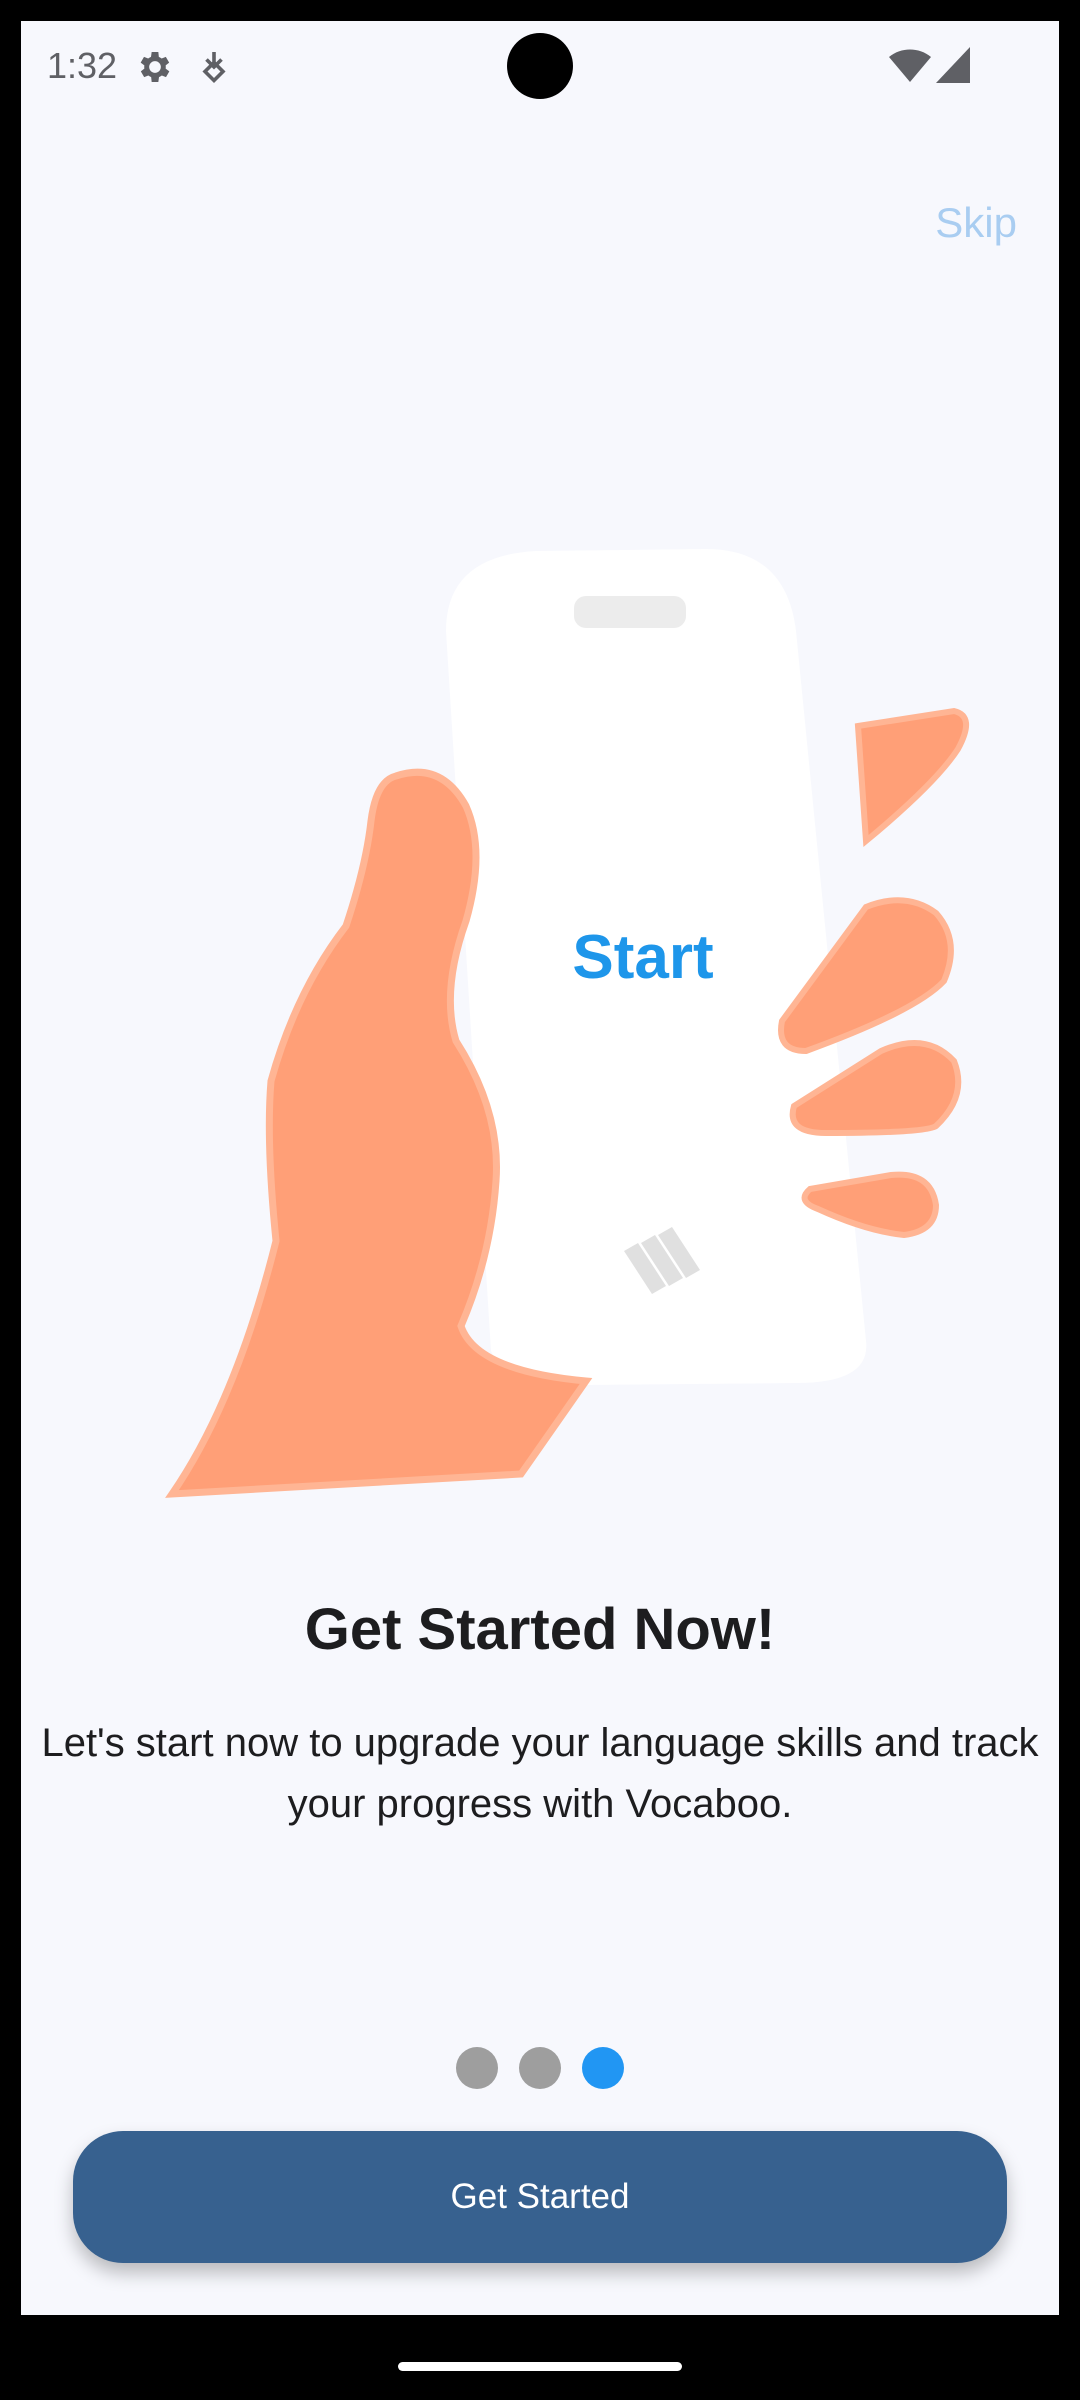 This screenshot has width=1080, height=2400. Describe the element at coordinates (953, 65) in the screenshot. I see `signal-icon` at that location.